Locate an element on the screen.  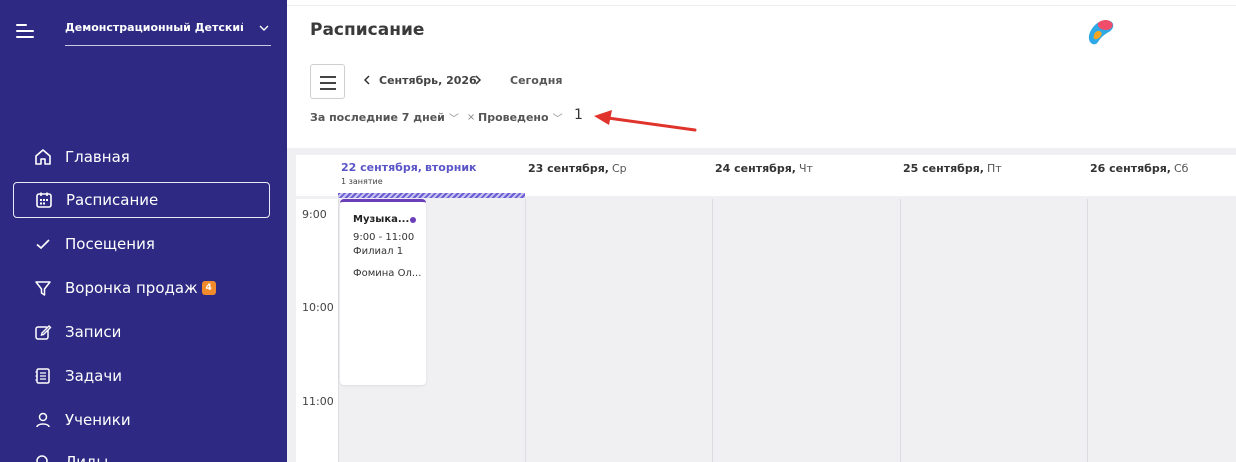
search-icon is located at coordinates (43, 457).